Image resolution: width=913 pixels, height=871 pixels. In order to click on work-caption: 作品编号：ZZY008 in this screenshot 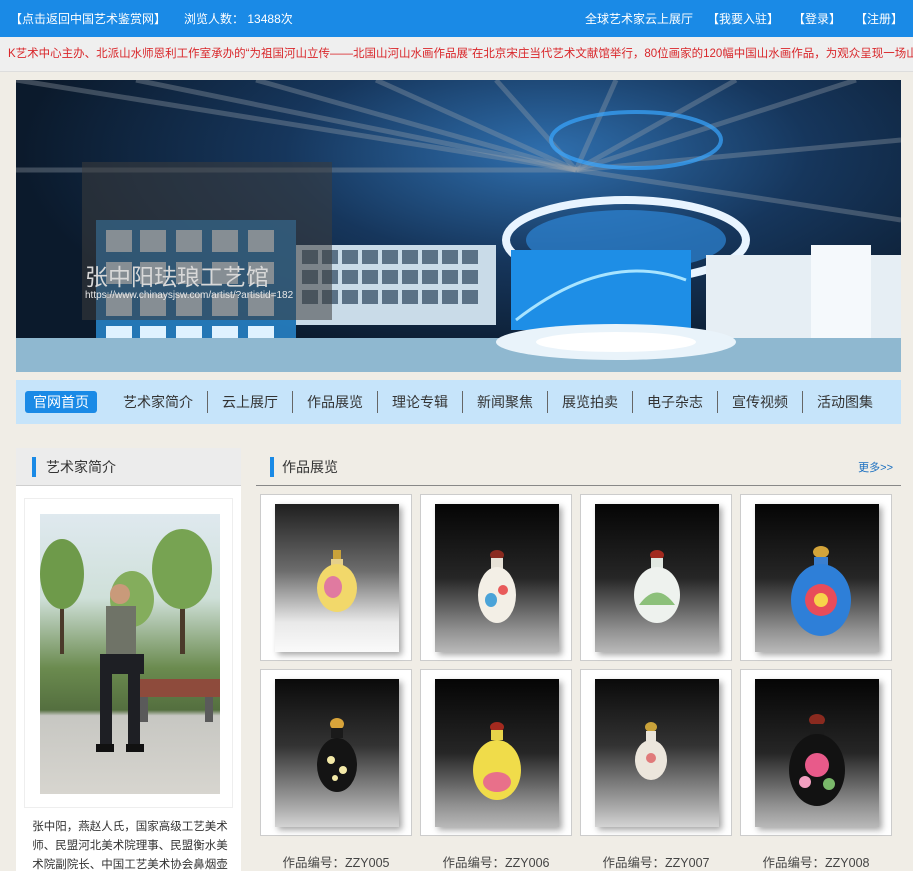, I will do `click(816, 861)`.